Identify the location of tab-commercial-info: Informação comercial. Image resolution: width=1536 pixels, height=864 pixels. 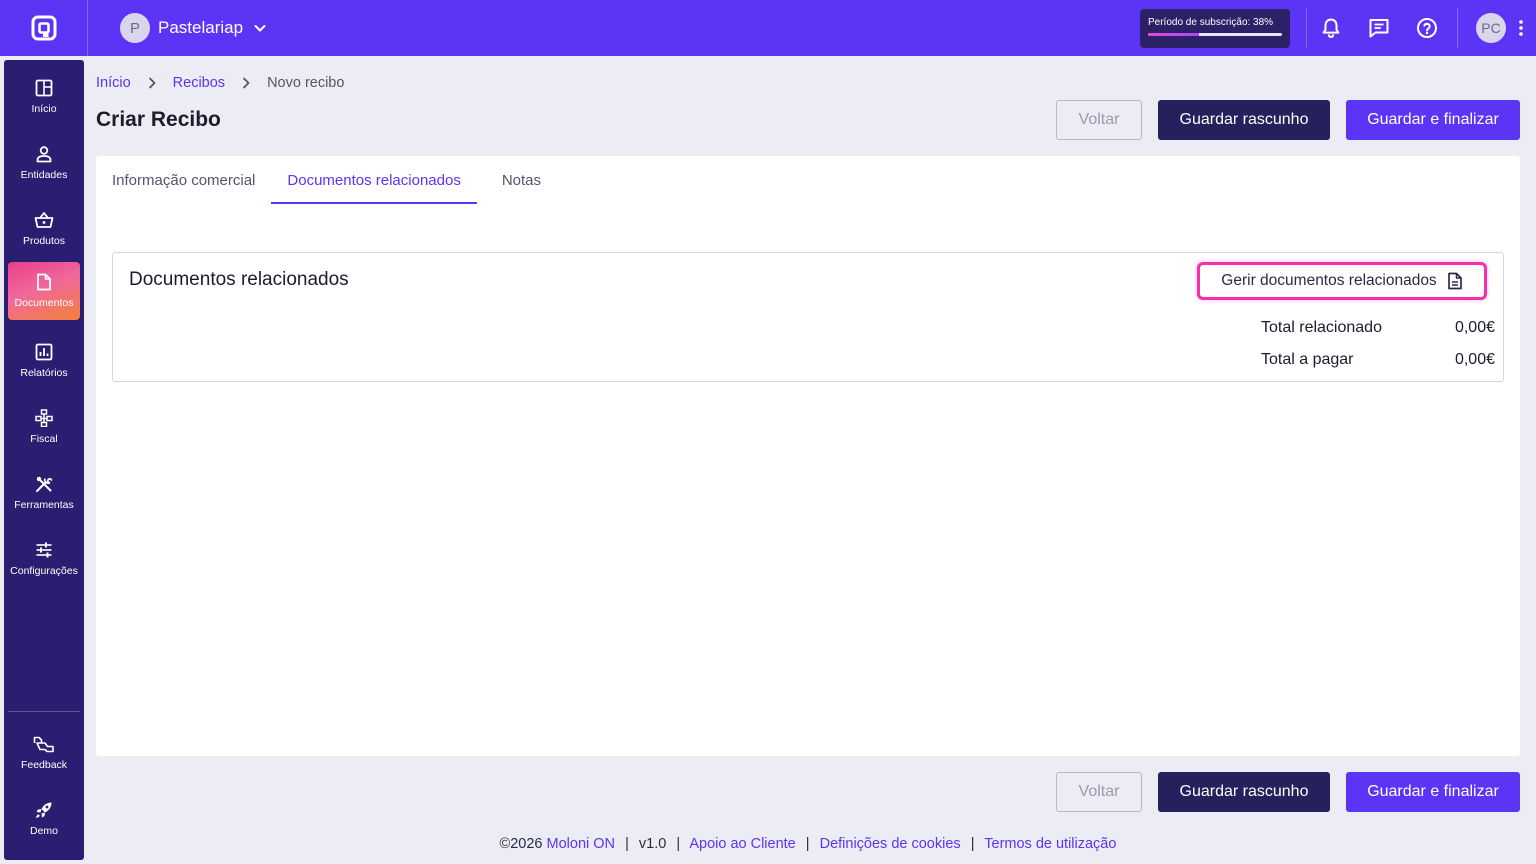
(183, 180).